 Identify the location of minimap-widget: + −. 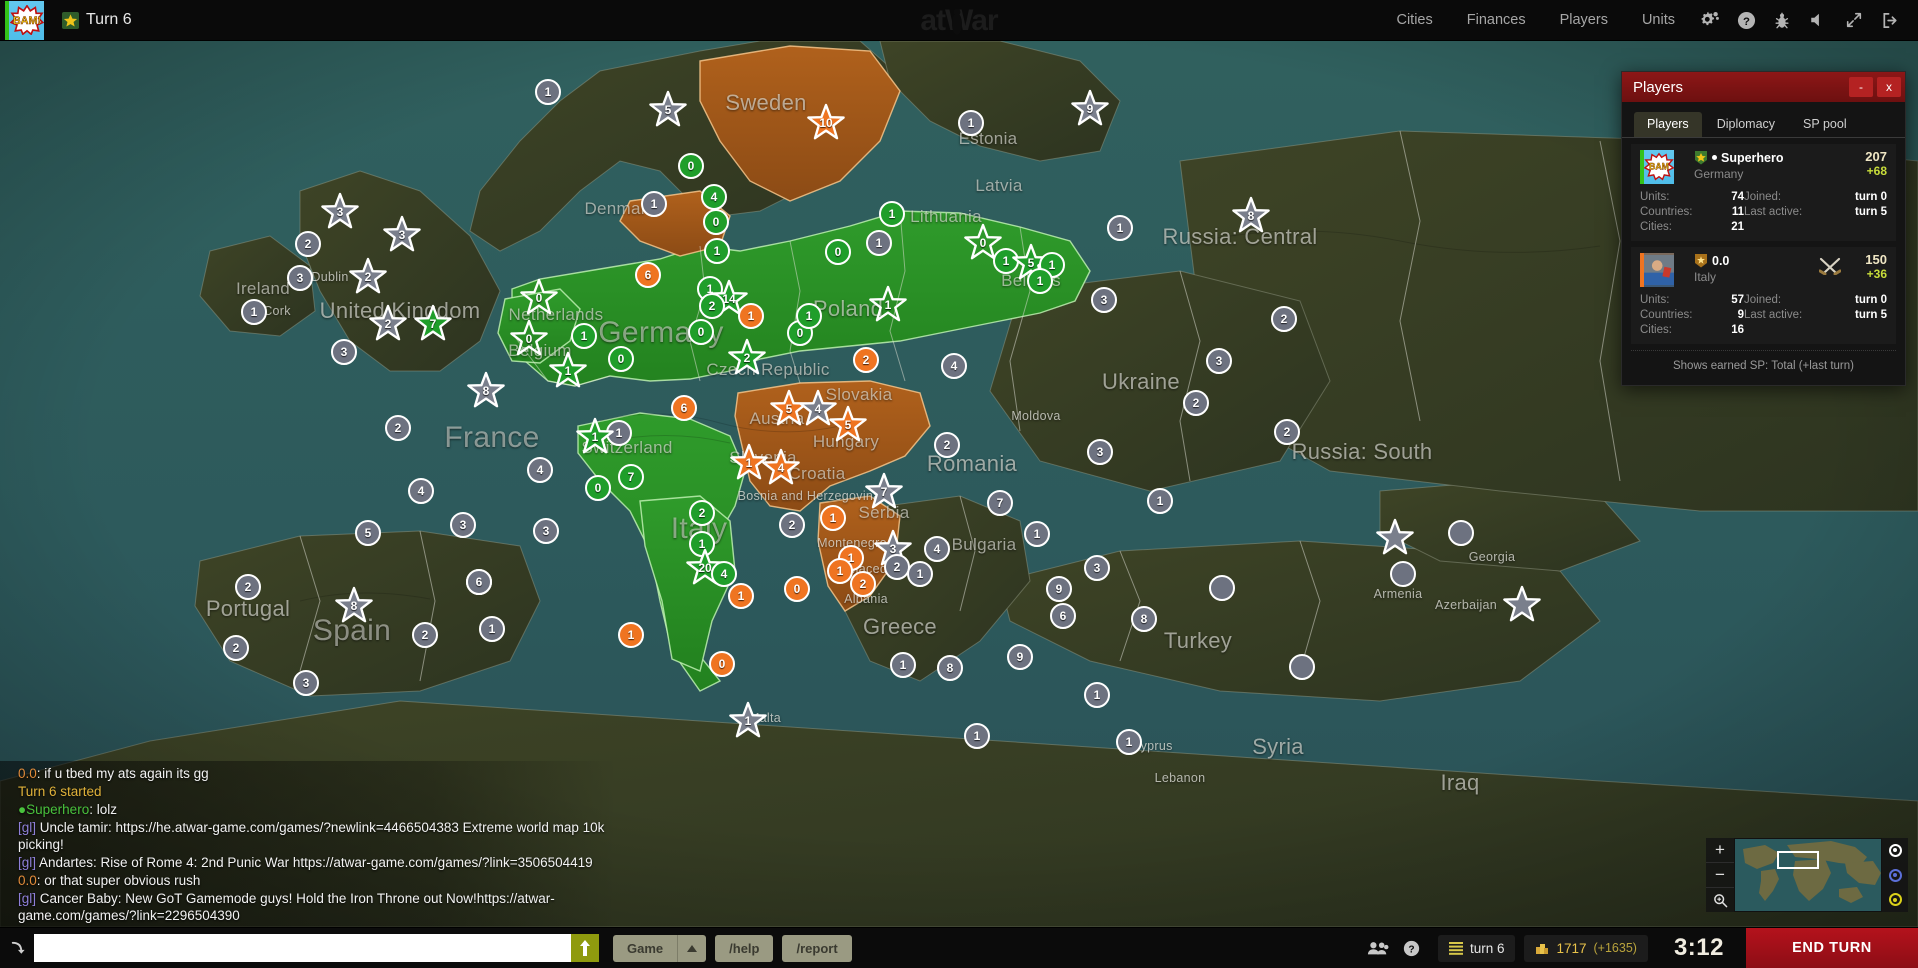
(1807, 875).